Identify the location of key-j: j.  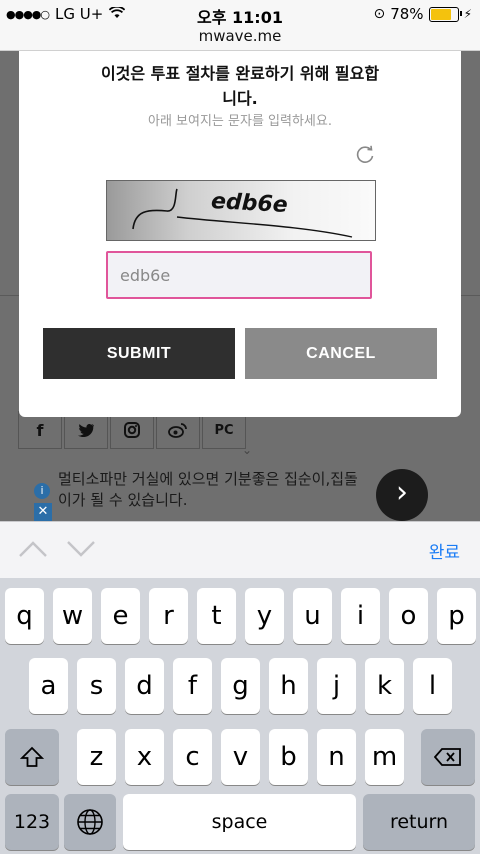
(336, 686).